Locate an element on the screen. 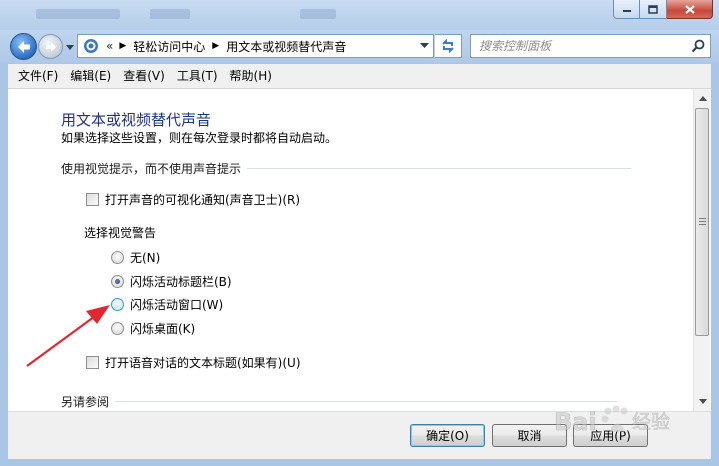  address-dropdown-icon is located at coordinates (424, 46).